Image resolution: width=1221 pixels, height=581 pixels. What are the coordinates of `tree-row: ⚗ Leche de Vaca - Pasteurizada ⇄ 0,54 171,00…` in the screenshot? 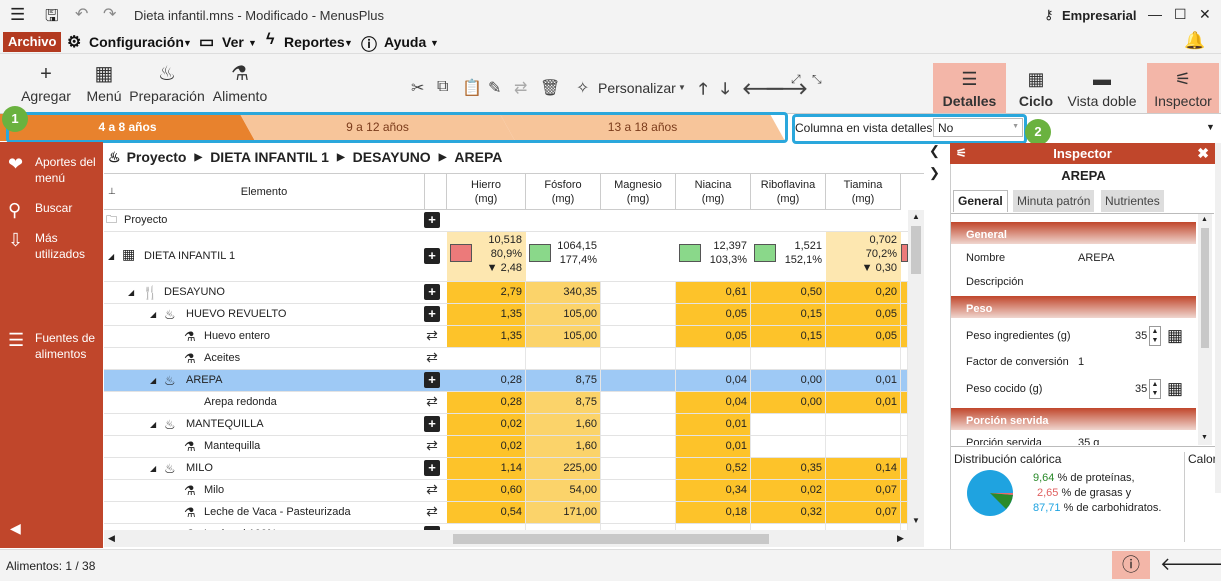 It's located at (506, 513).